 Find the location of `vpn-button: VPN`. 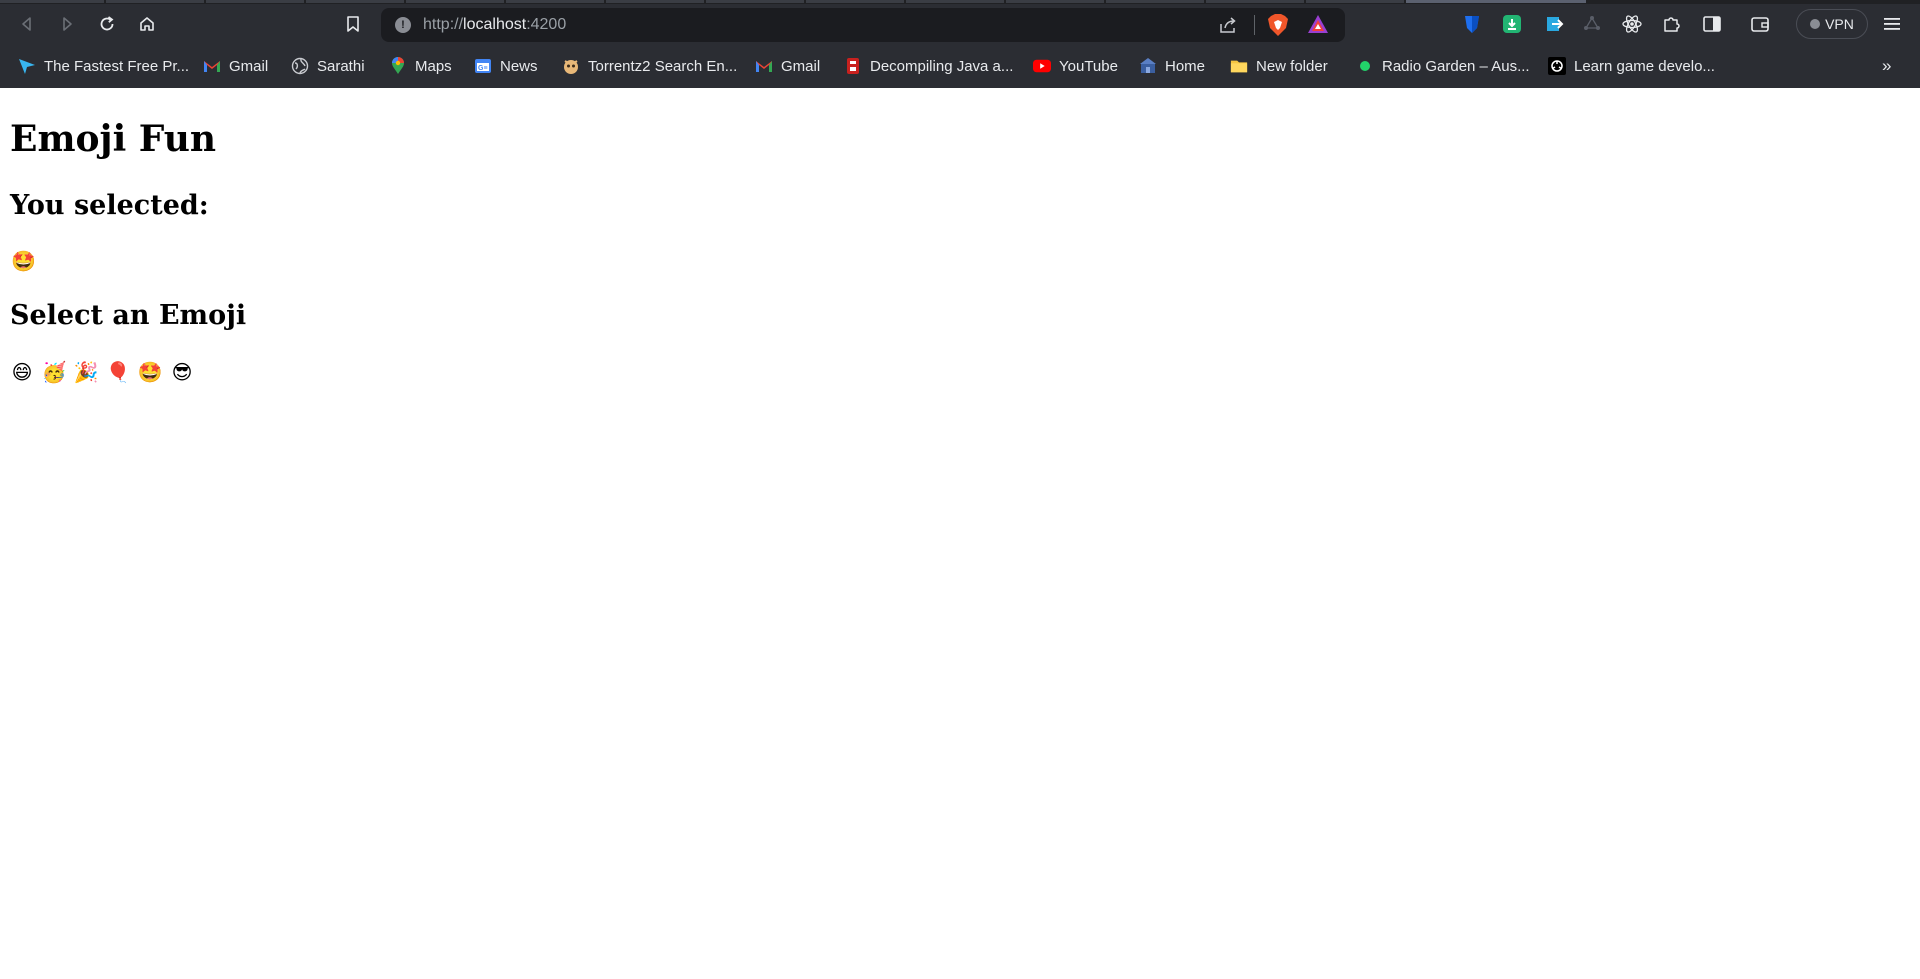

vpn-button: VPN is located at coordinates (1832, 24).